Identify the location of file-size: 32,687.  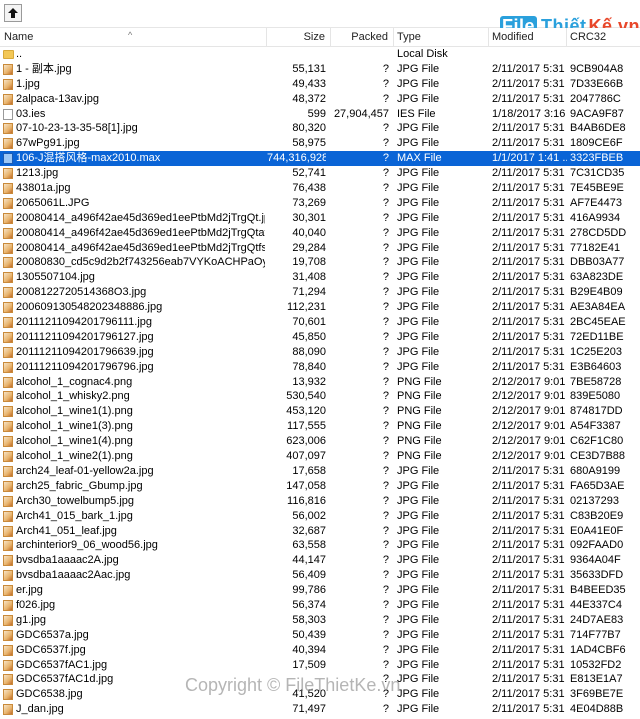
(309, 530).